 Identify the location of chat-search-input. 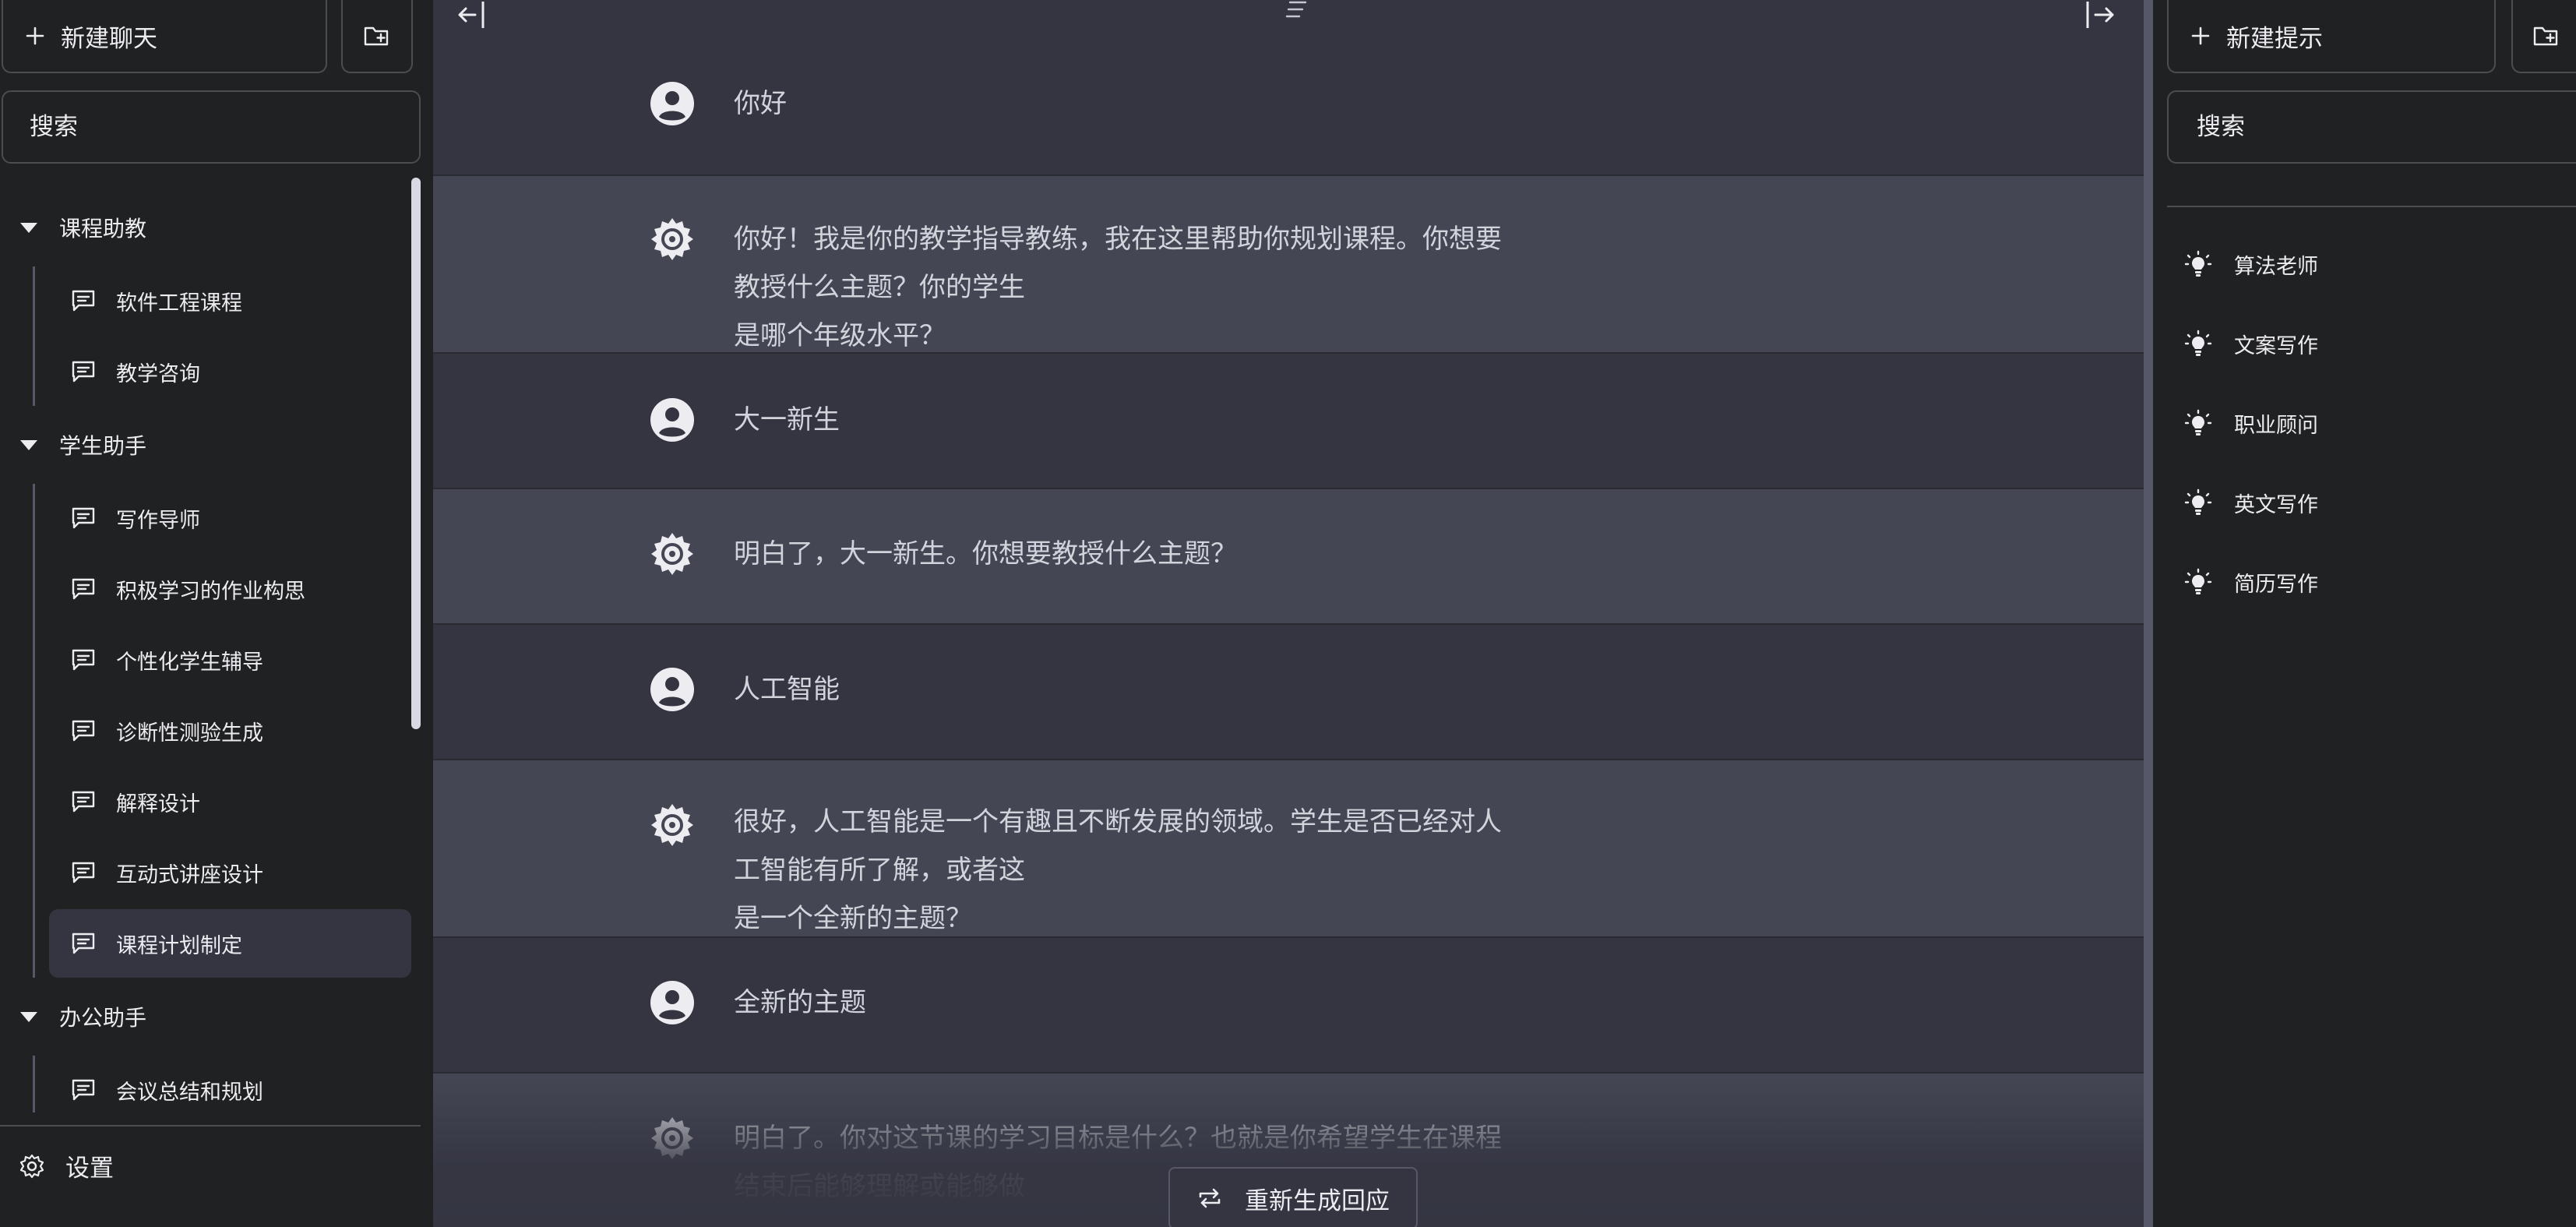
(211, 127).